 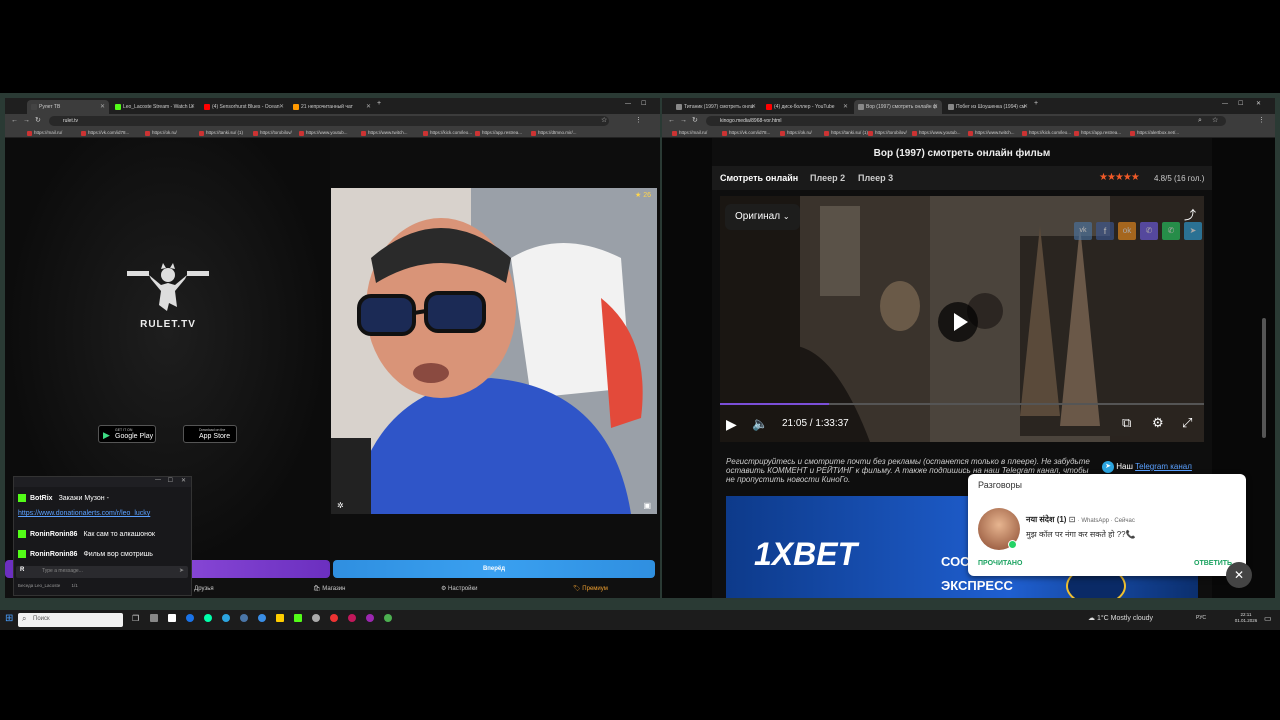 I want to click on tab-watch-online: Смотреть онлайн, so click(x=759, y=178).